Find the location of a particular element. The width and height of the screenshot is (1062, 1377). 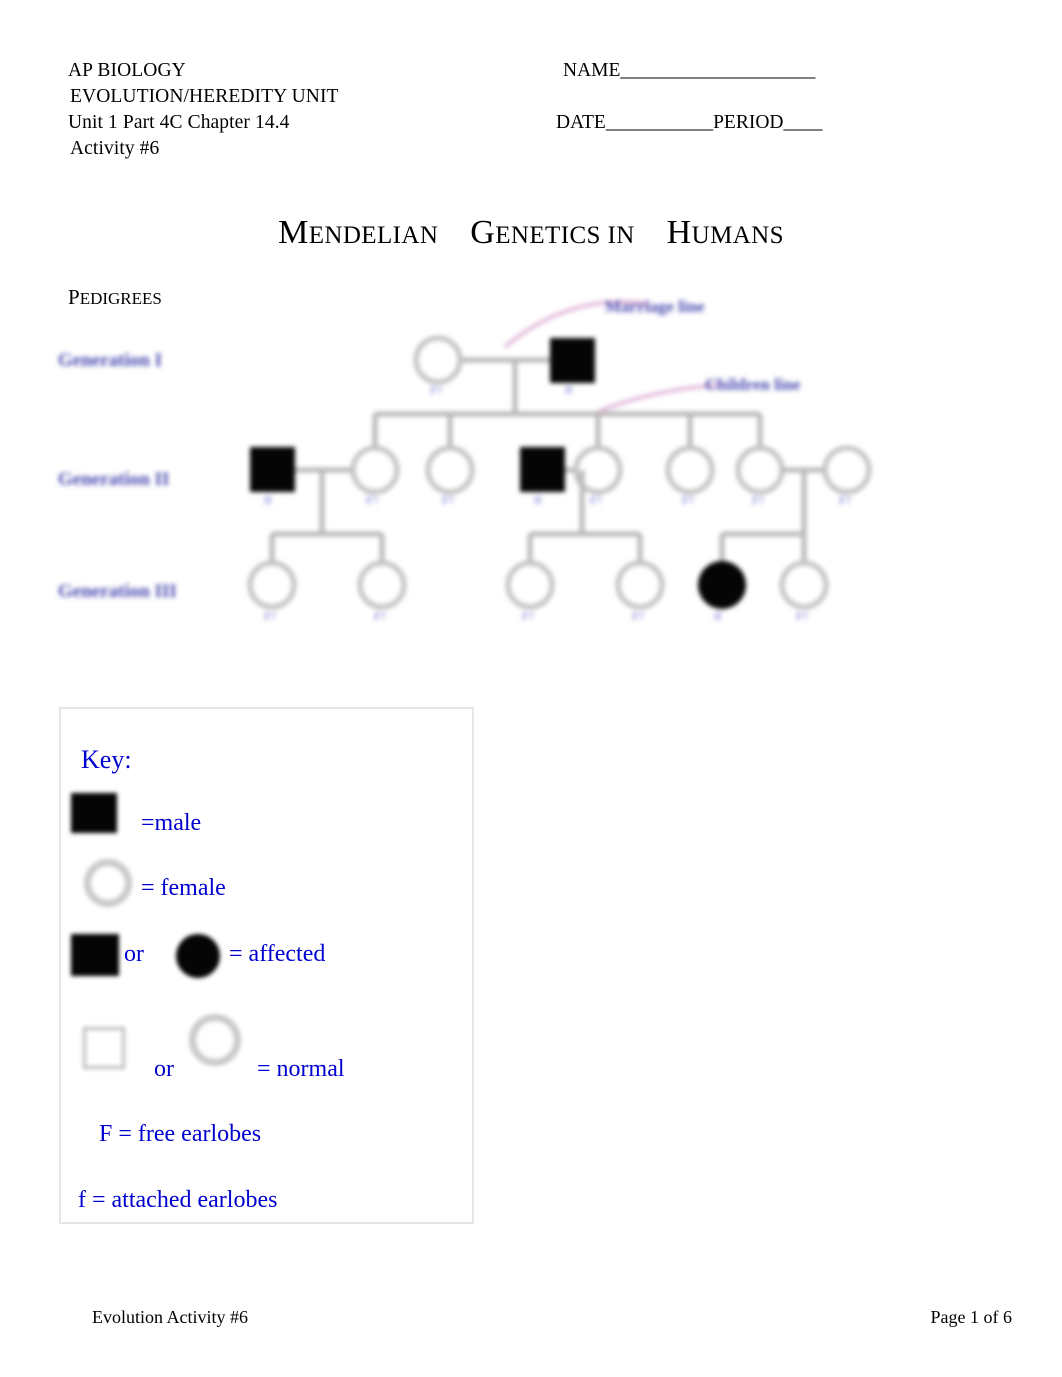

key-normal-or: or is located at coordinates (164, 1069).